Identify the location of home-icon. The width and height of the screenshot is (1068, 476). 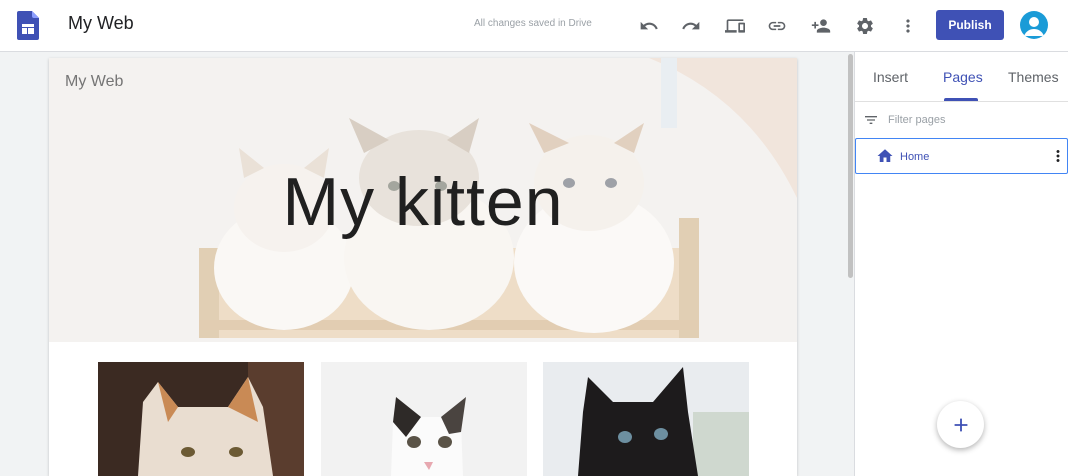
(885, 155).